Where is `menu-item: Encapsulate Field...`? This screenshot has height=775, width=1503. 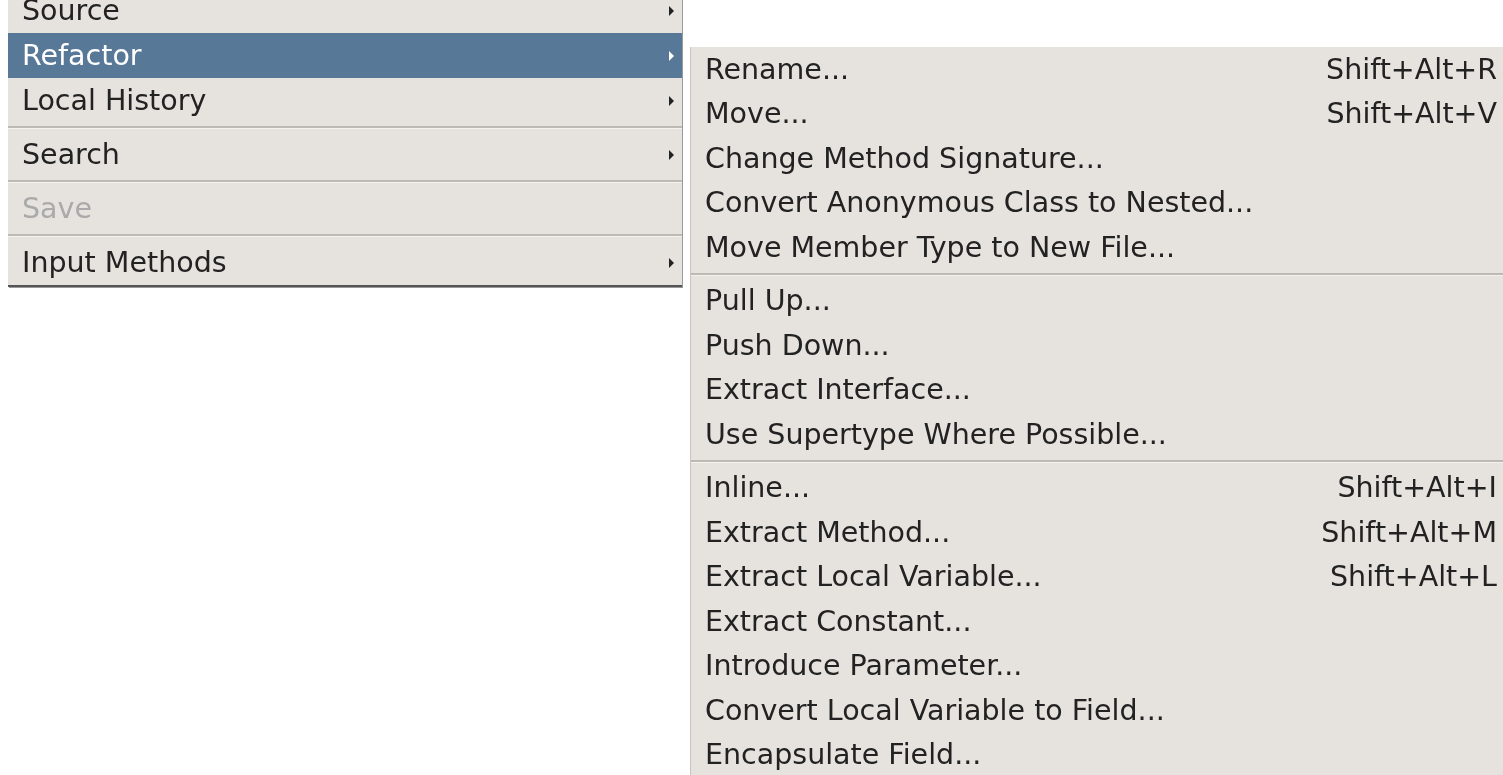 menu-item: Encapsulate Field... is located at coordinates (1097, 753).